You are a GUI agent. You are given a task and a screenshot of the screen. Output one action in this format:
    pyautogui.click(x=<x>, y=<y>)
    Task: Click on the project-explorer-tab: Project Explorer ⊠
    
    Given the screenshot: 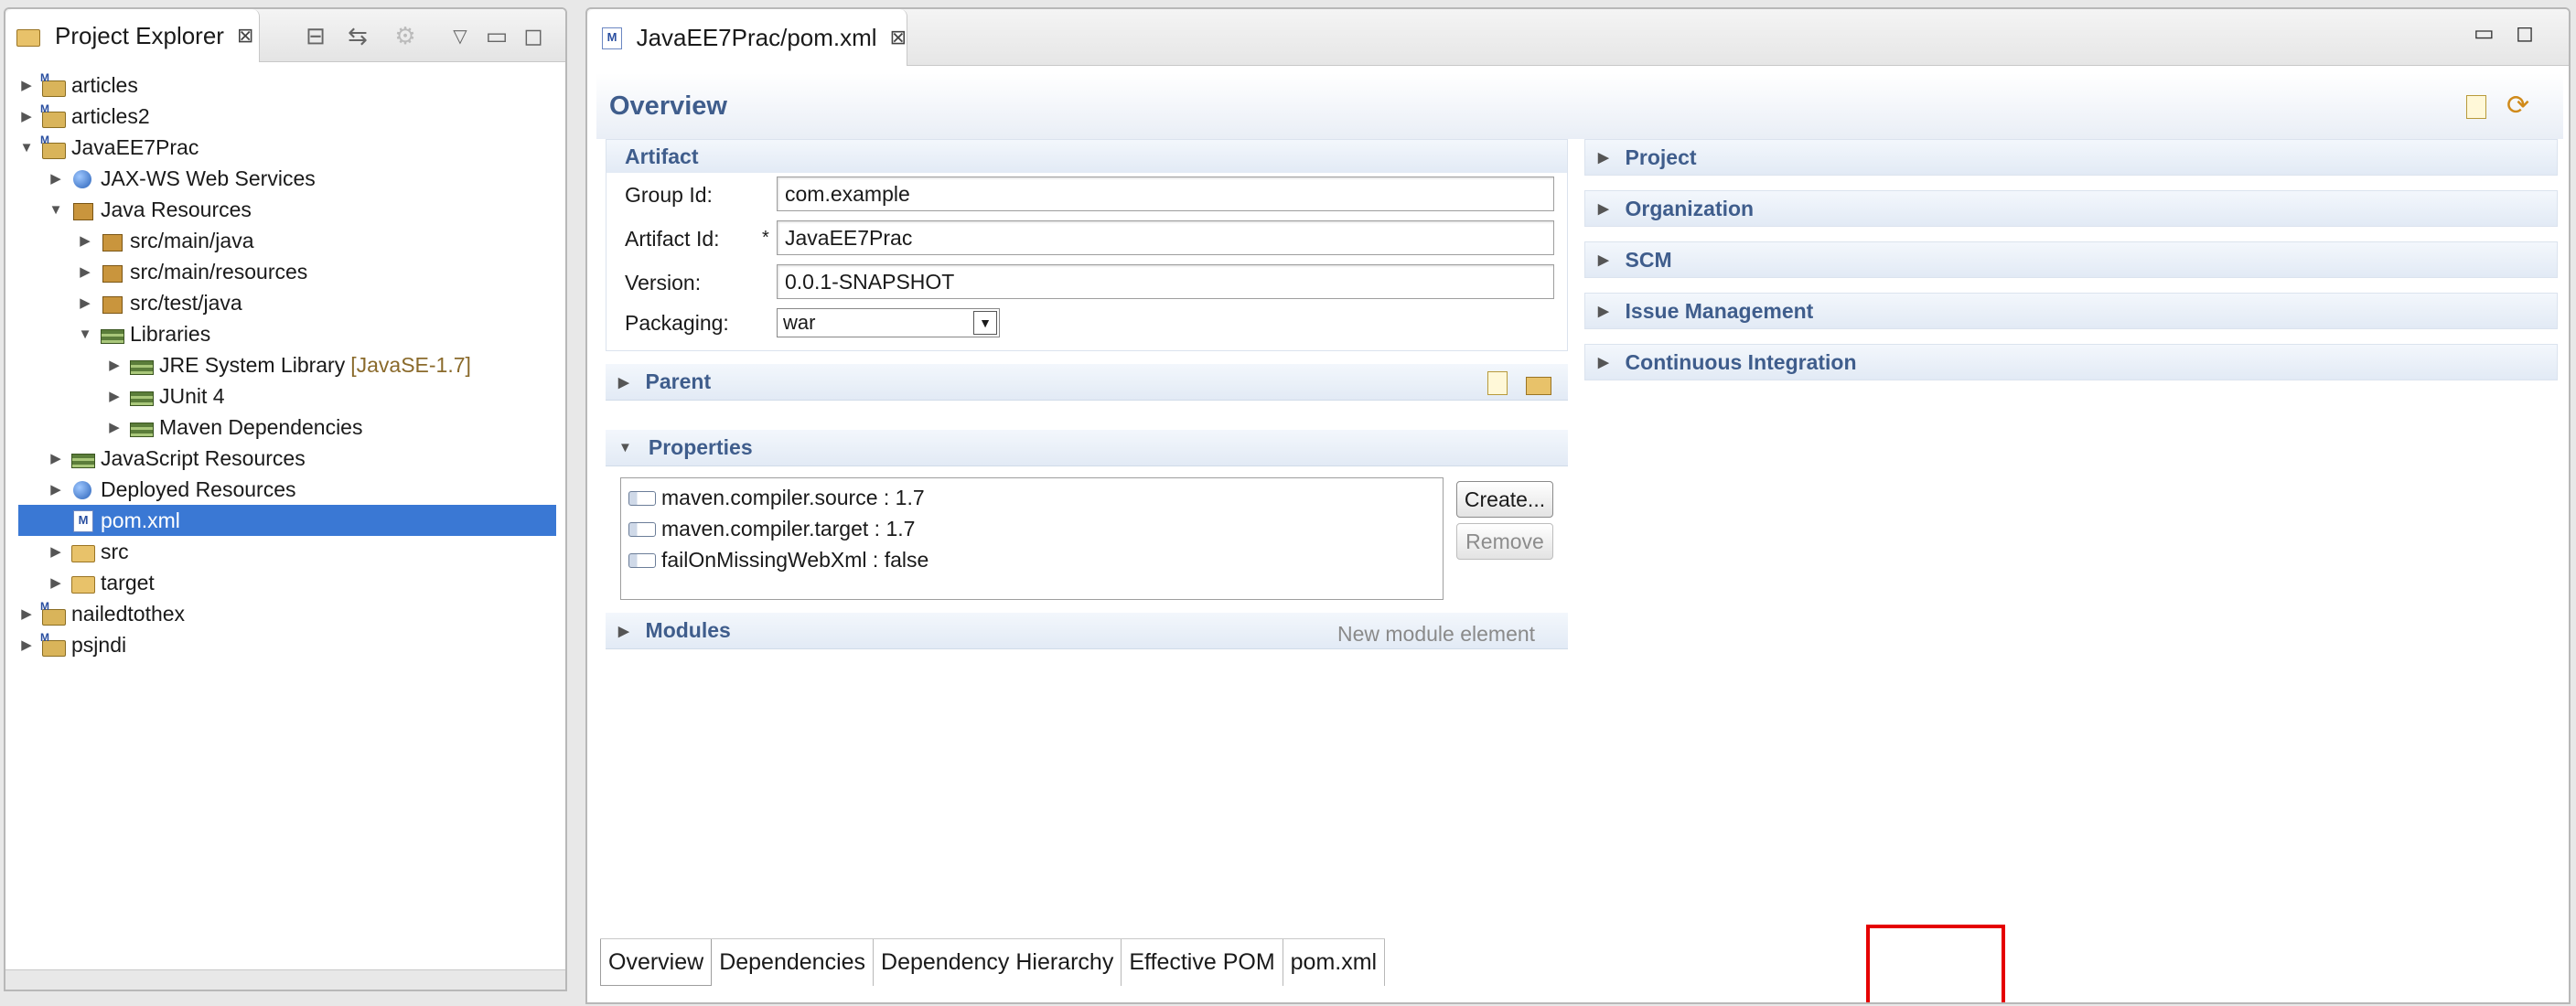 What is the action you would take?
    pyautogui.click(x=132, y=35)
    